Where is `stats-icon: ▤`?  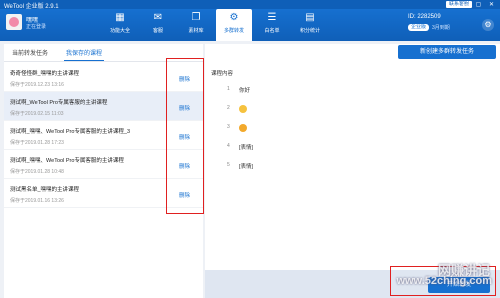
stats-icon: ▤ is located at coordinates (310, 17).